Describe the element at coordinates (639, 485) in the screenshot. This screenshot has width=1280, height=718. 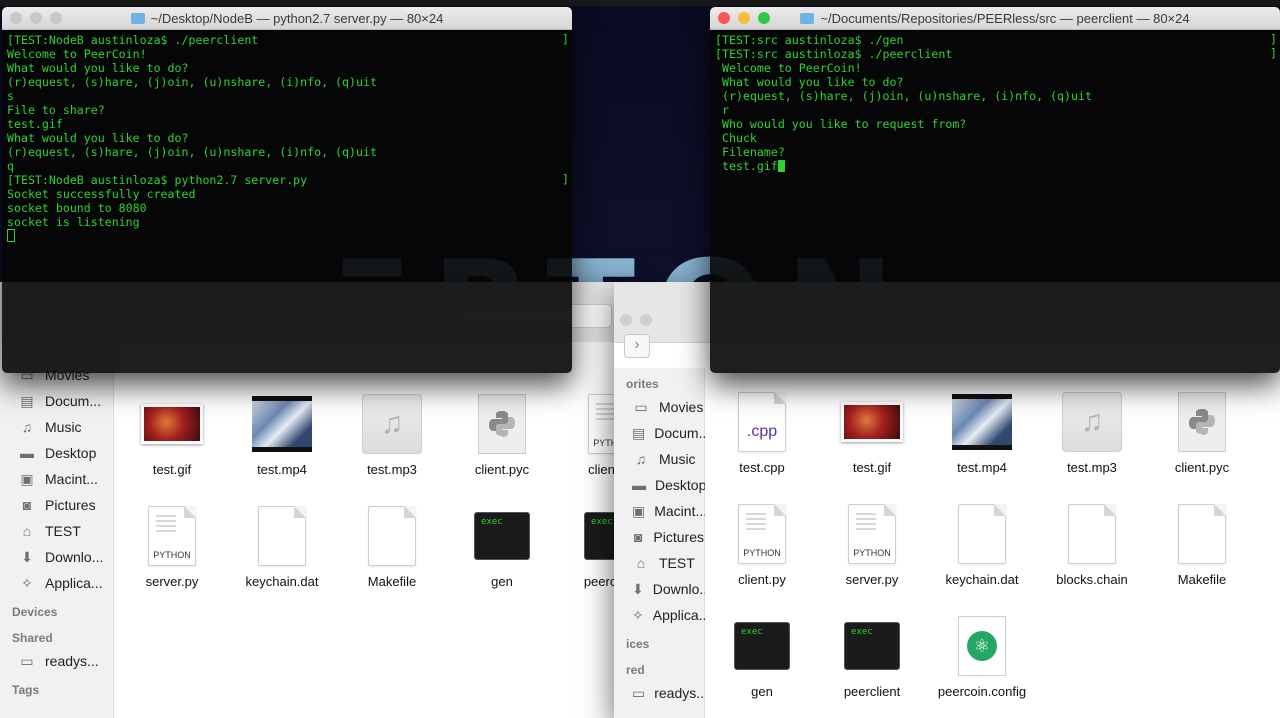
I see `desktop-icon: ▬` at that location.